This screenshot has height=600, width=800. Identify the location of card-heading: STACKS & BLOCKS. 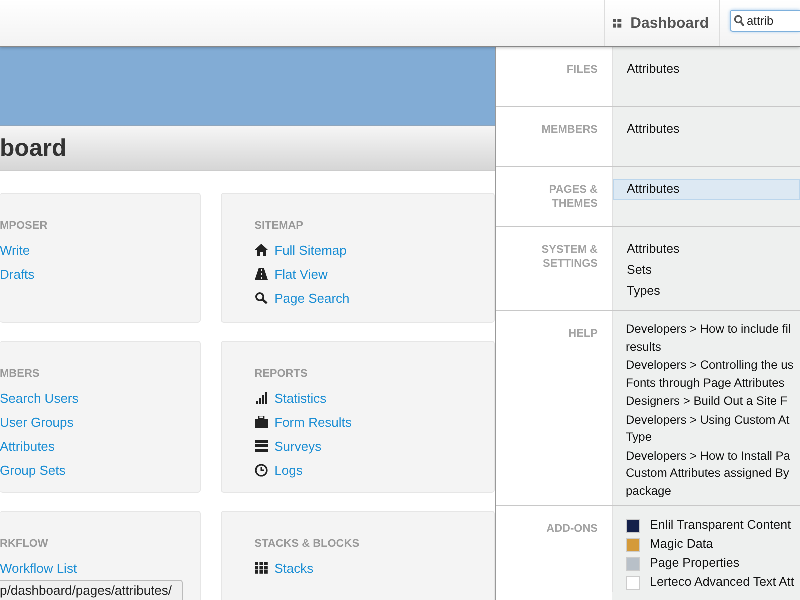
(307, 544).